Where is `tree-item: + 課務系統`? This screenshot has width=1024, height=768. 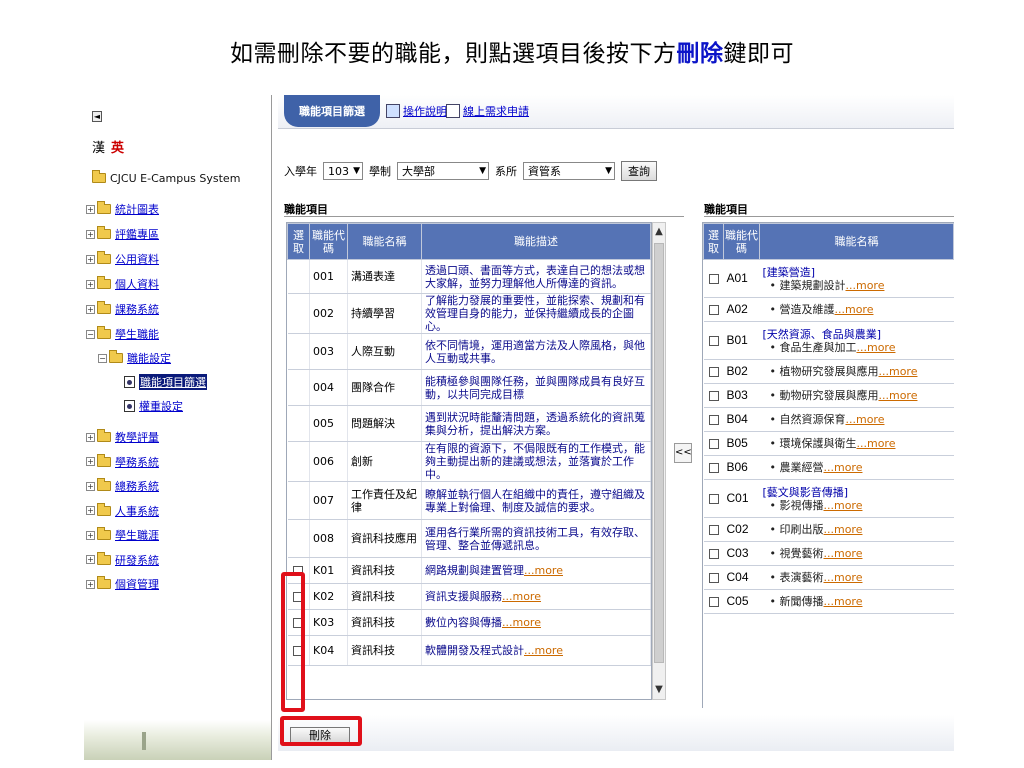 tree-item: + 課務系統 is located at coordinates (122, 309).